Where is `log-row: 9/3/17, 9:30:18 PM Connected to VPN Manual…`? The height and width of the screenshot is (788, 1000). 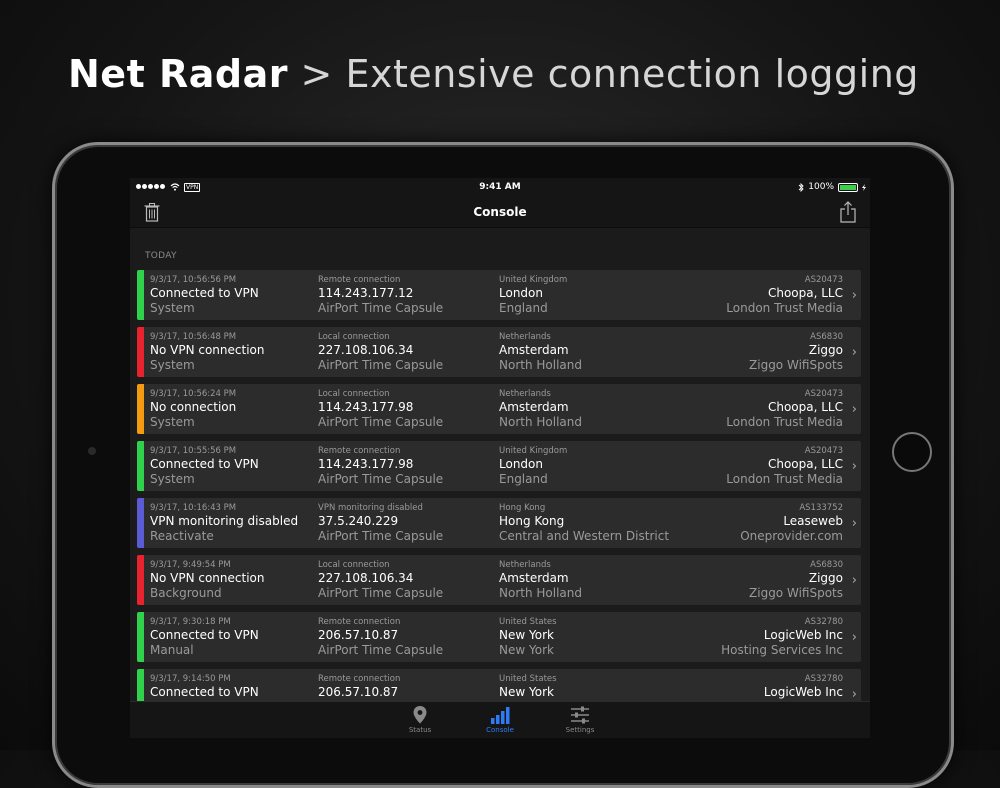
log-row: 9/3/17, 9:30:18 PM Connected to VPN Manual… is located at coordinates (499, 637).